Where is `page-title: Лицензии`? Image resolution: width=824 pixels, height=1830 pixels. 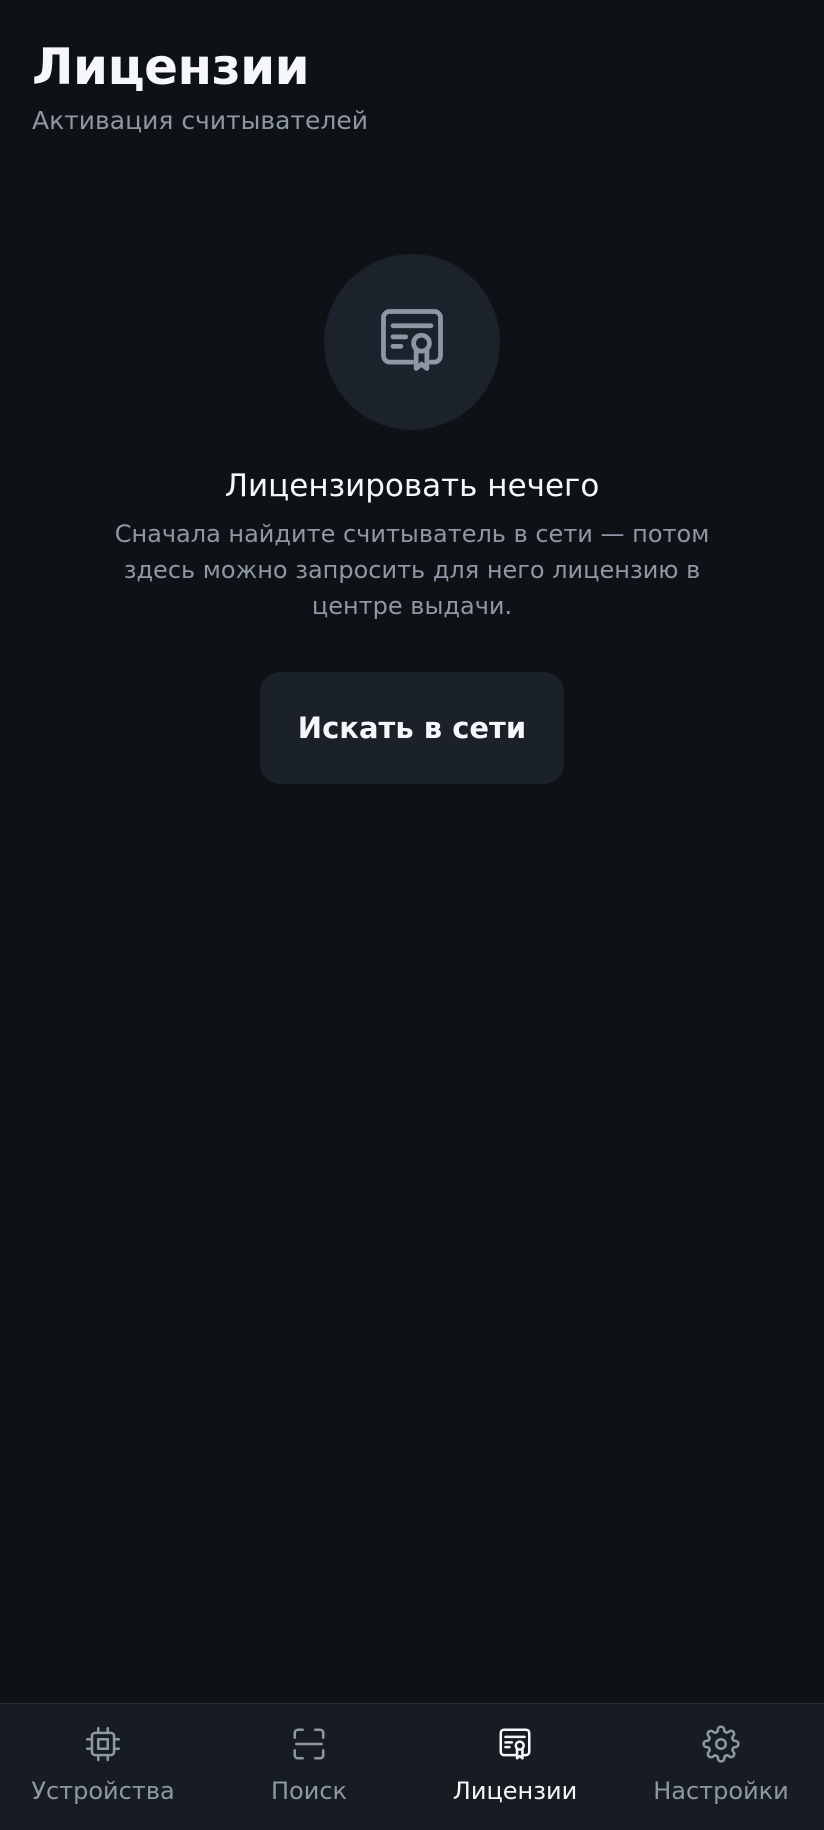
page-title: Лицензии is located at coordinates (171, 67).